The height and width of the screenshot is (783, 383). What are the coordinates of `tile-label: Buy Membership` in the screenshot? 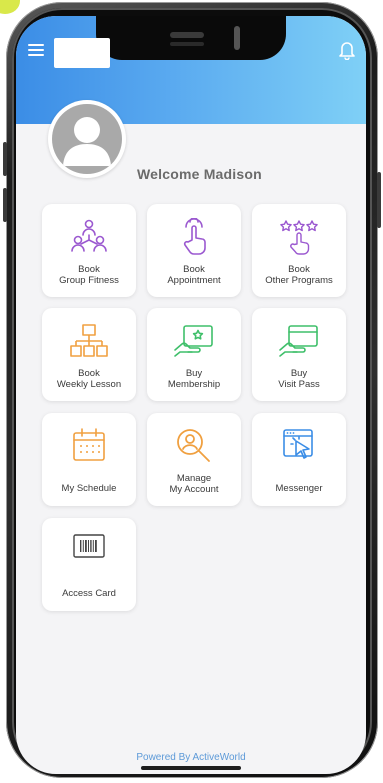 It's located at (194, 379).